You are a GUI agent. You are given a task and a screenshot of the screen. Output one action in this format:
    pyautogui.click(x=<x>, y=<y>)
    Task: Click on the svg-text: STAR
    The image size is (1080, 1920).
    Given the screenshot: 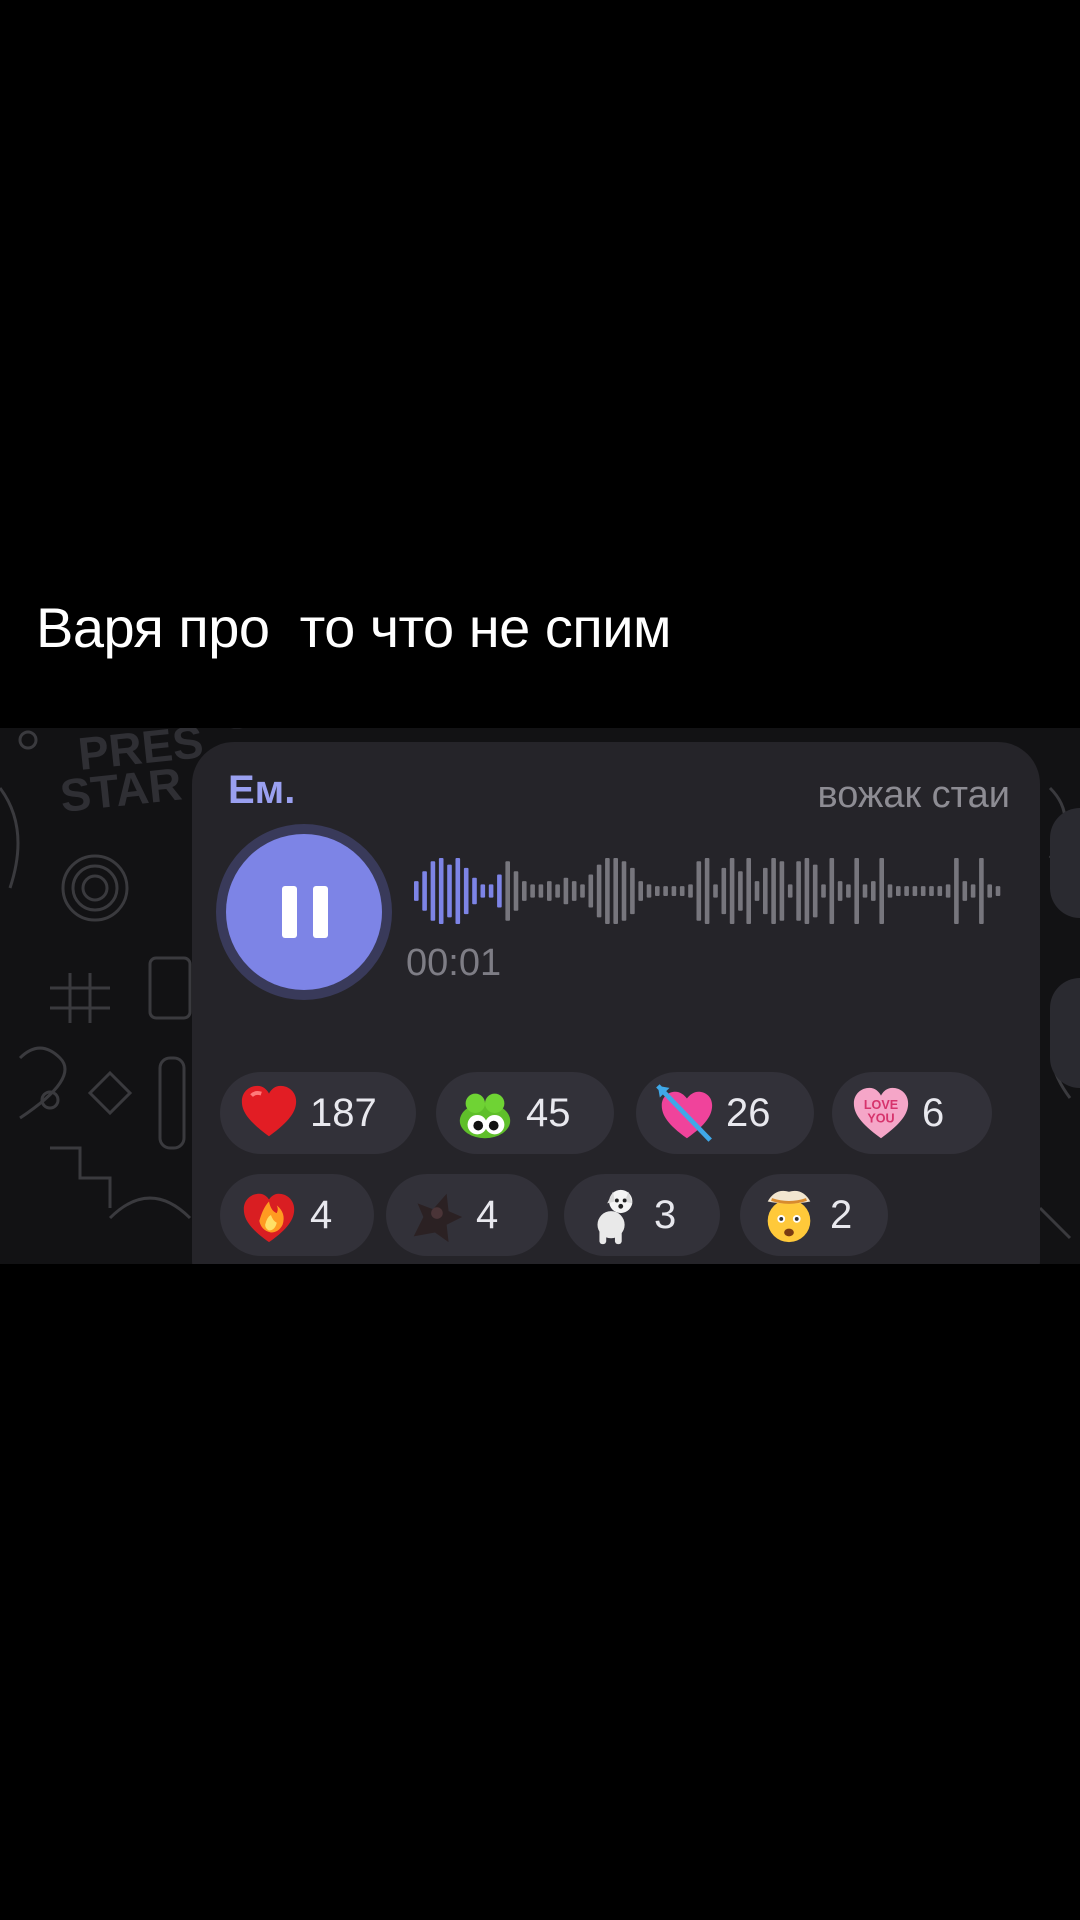 What is the action you would take?
    pyautogui.click(x=121, y=789)
    